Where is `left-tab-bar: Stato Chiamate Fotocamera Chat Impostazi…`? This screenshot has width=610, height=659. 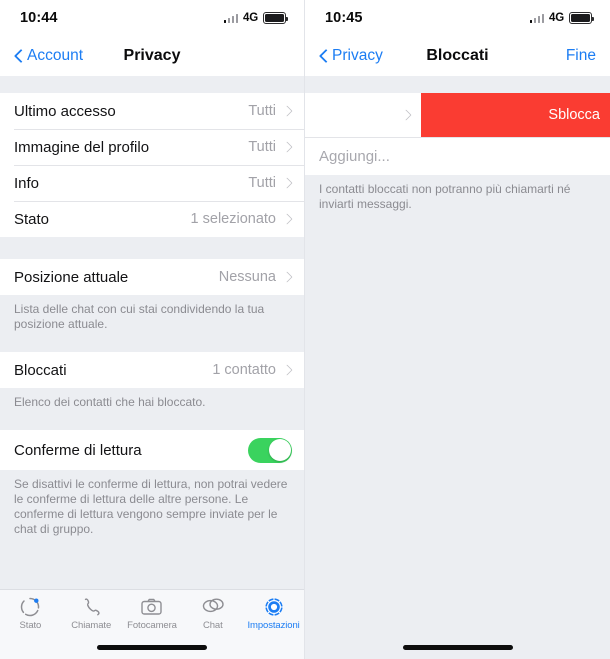
left-tab-bar: Stato Chiamate Fotocamera Chat Impostazi… is located at coordinates (152, 612).